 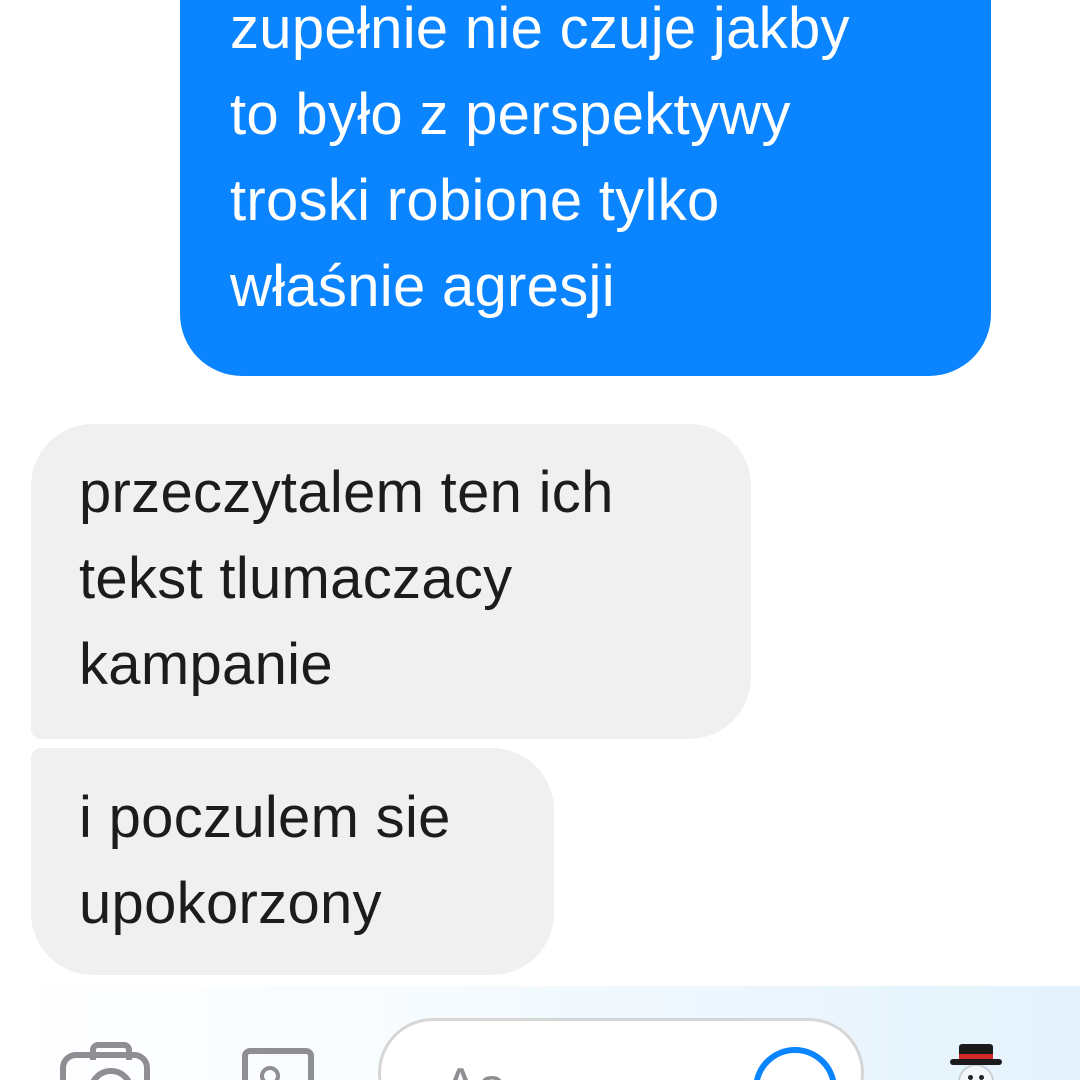 I want to click on message-line: kampanie, so click(x=206, y=664).